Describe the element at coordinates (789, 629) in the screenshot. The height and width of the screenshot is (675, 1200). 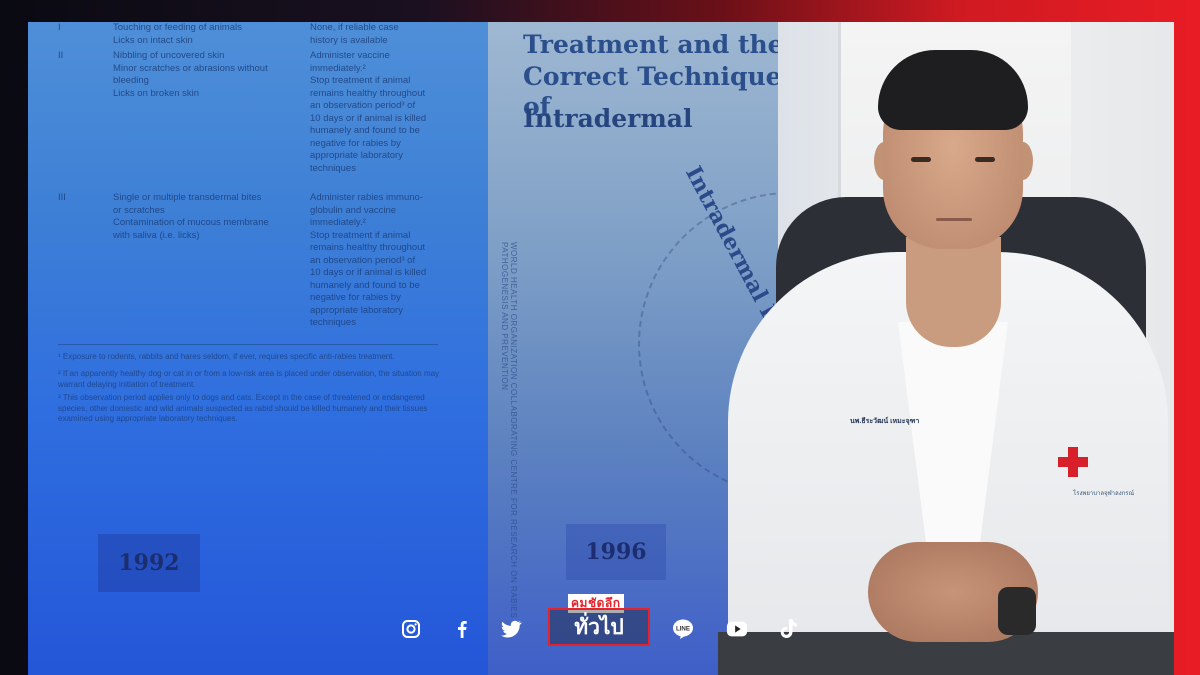
I see `tiktok-icon` at that location.